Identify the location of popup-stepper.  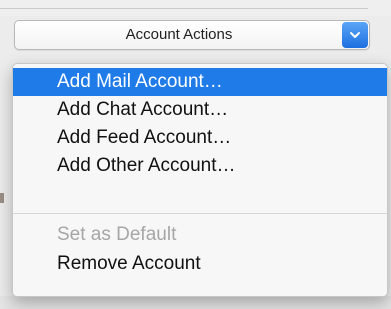
(355, 35).